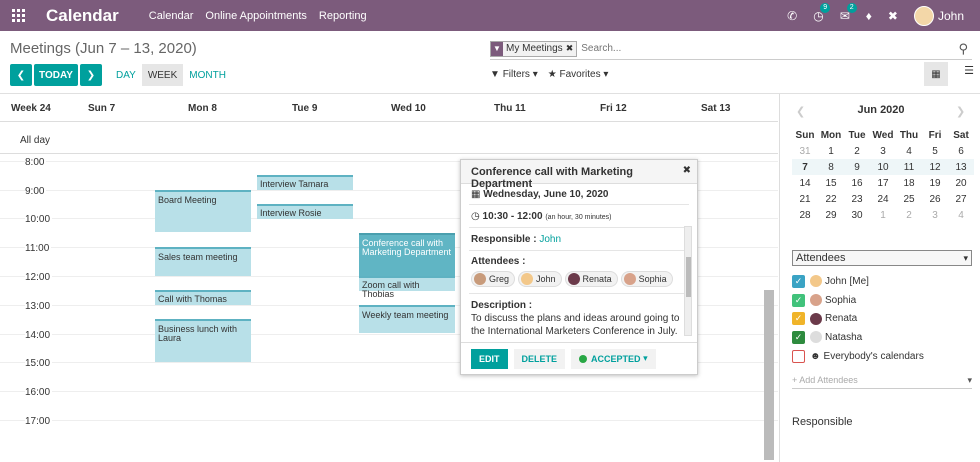  Describe the element at coordinates (848, 12) in the screenshot. I see `chat-icon: ✉ 2` at that location.